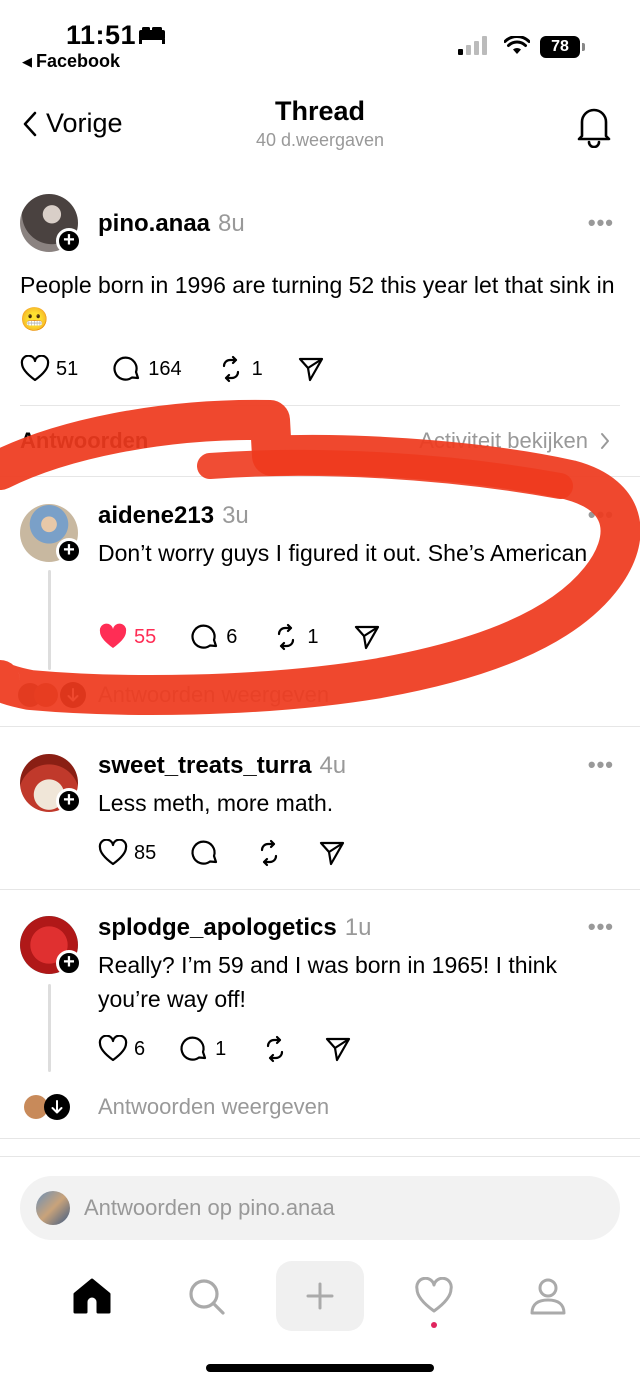 Image resolution: width=640 pixels, height=1387 pixels. What do you see at coordinates (217, 927) in the screenshot?
I see `username: splodge_apologetics` at bounding box center [217, 927].